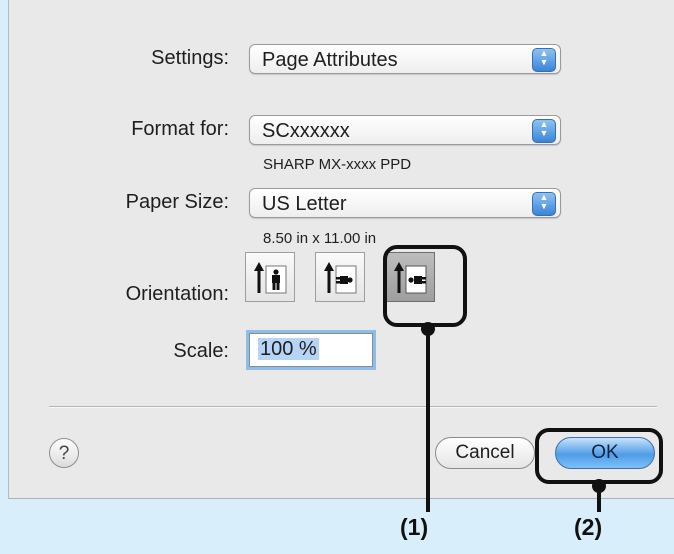 The width and height of the screenshot is (674, 554). Describe the element at coordinates (353, 407) in the screenshot. I see `separator` at that location.